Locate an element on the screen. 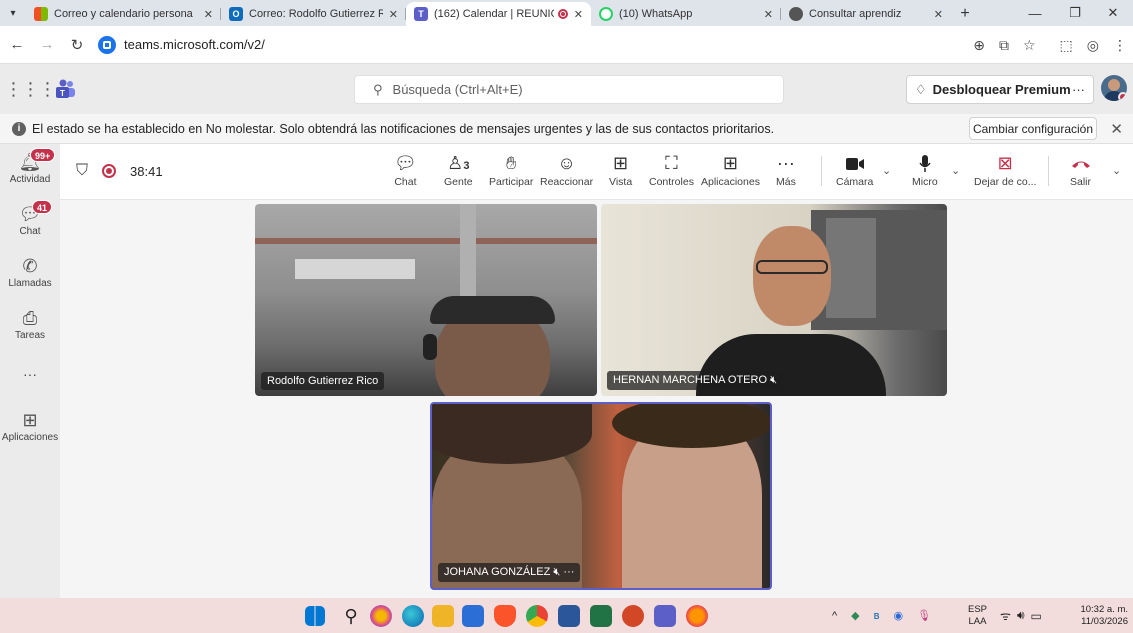 The image size is (1133, 633). tasks-icon: ⎙ is located at coordinates (30, 318).